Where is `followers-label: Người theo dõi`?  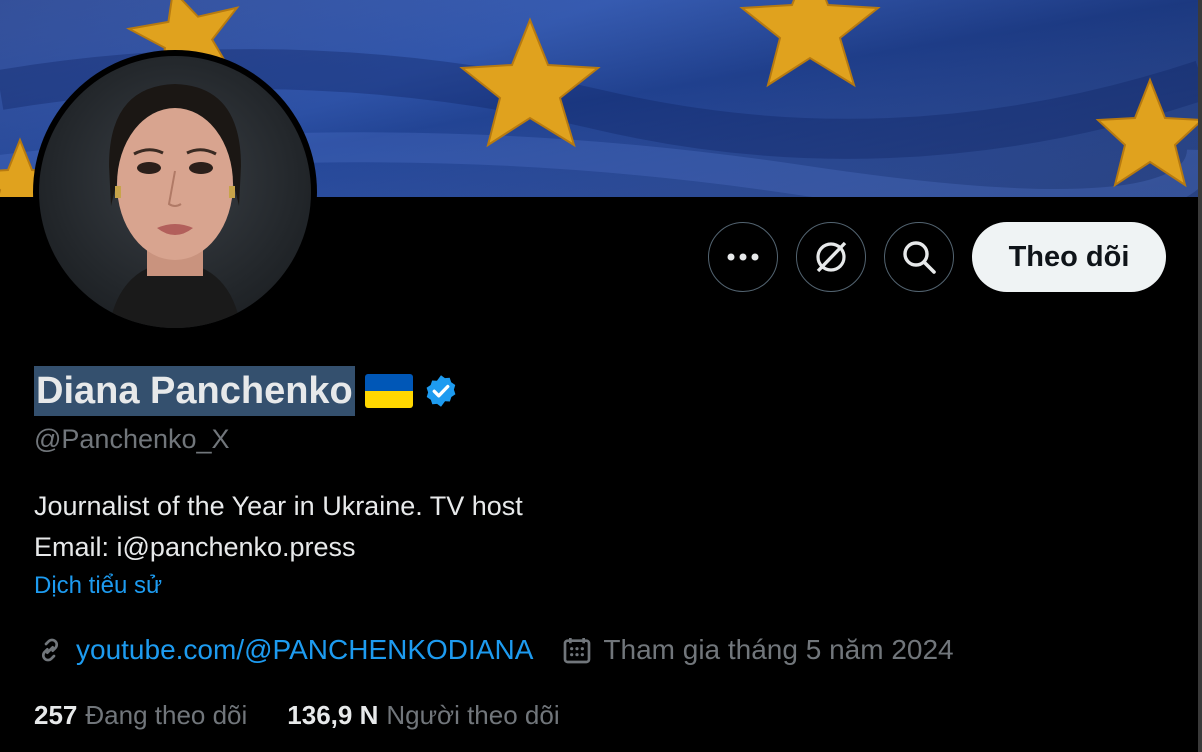 followers-label: Người theo dõi is located at coordinates (473, 715).